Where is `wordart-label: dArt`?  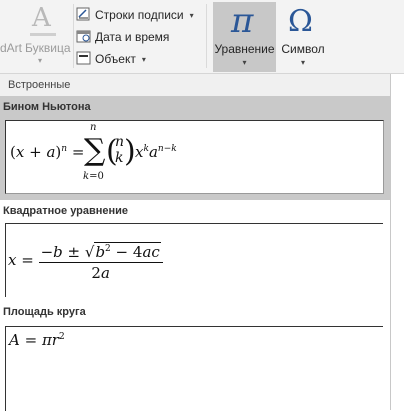 wordart-label: dArt is located at coordinates (11, 48).